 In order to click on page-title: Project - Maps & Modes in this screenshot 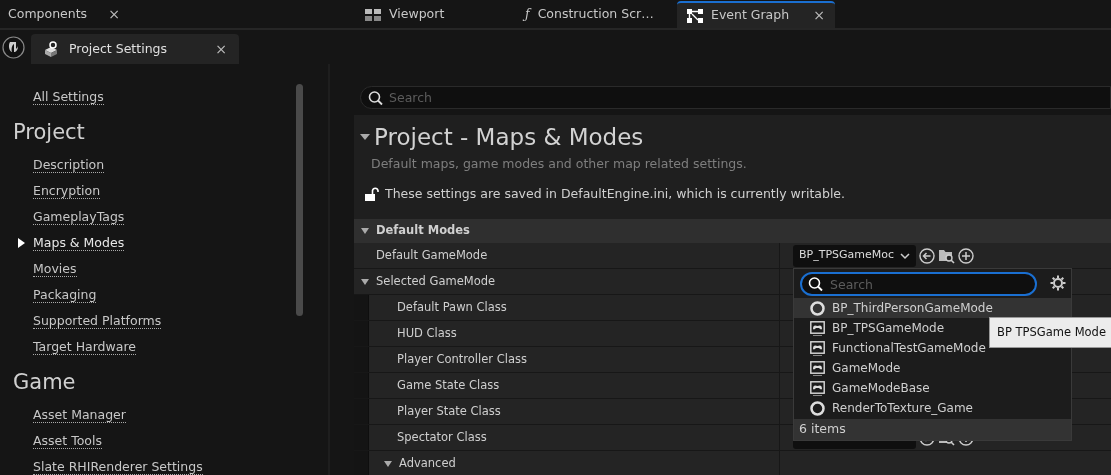, I will do `click(509, 137)`.